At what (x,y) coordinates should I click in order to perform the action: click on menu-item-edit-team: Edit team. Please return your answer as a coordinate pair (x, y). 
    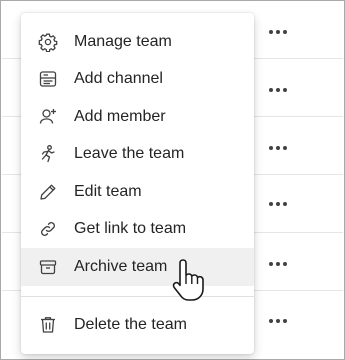
    Looking at the image, I should click on (137, 192).